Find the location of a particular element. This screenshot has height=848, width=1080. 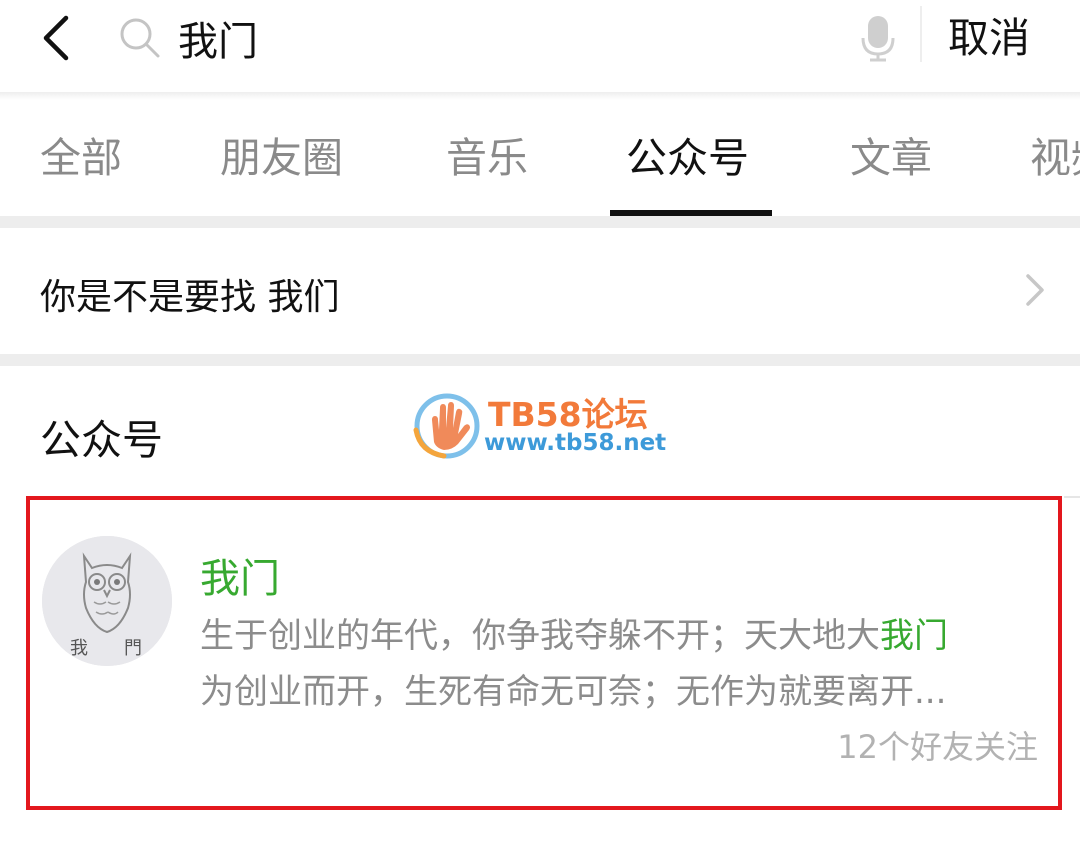

tab-official-accounts: 公众号 is located at coordinates (687, 154).